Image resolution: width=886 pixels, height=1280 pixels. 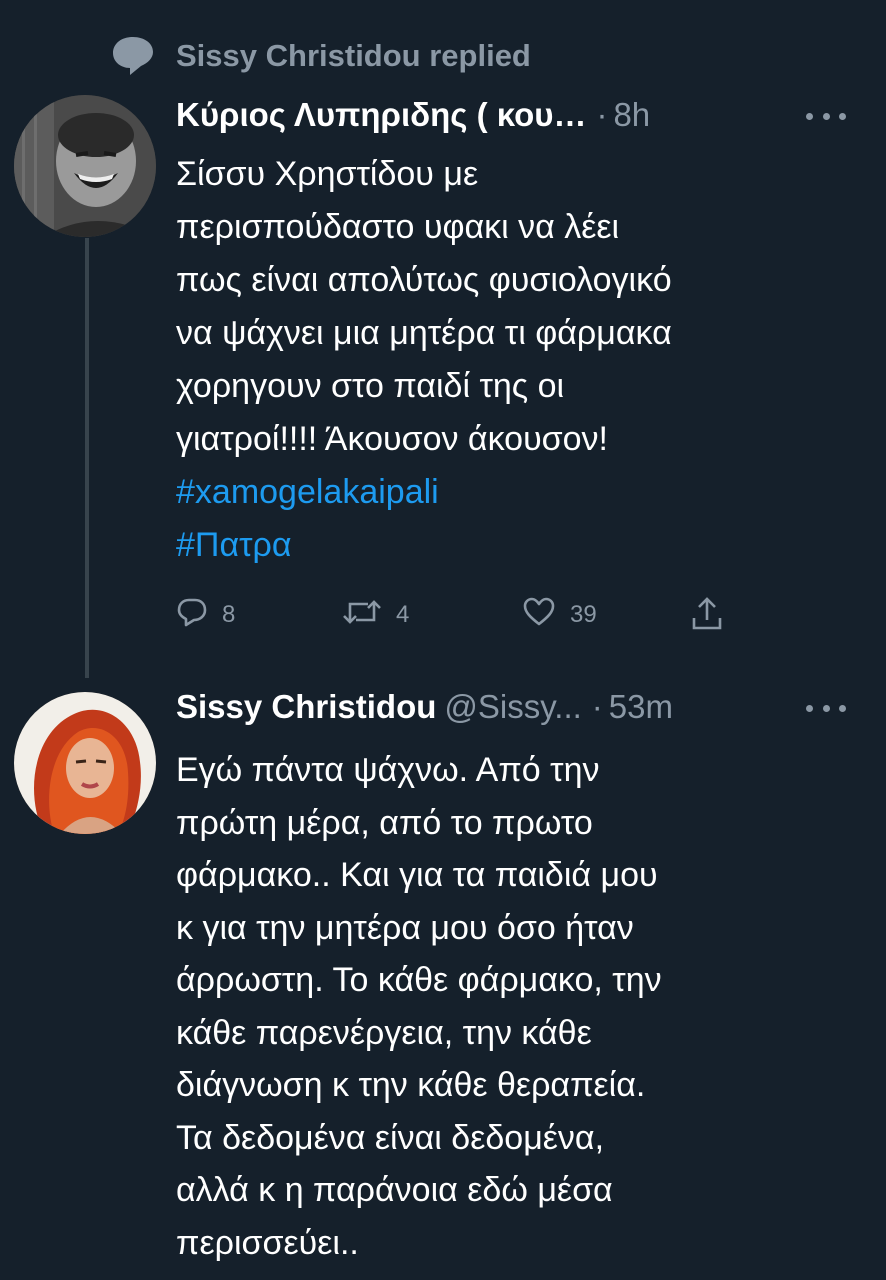 What do you see at coordinates (267, 1242) in the screenshot?
I see `tweet-text-line: περισσεύει..` at bounding box center [267, 1242].